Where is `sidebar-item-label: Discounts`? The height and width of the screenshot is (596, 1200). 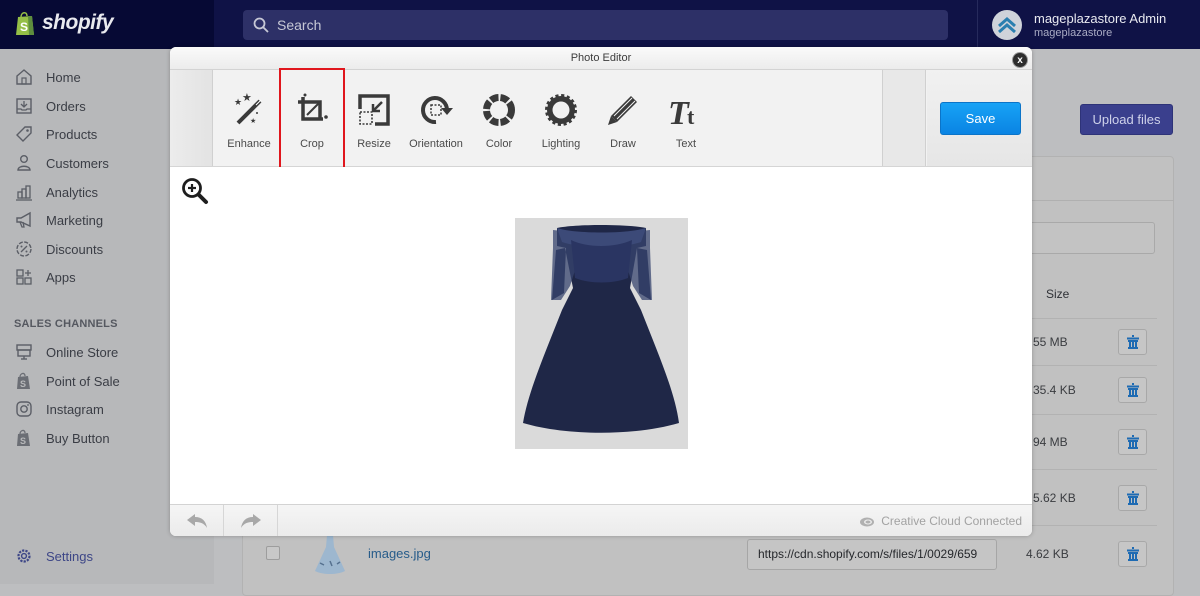 sidebar-item-label: Discounts is located at coordinates (75, 249).